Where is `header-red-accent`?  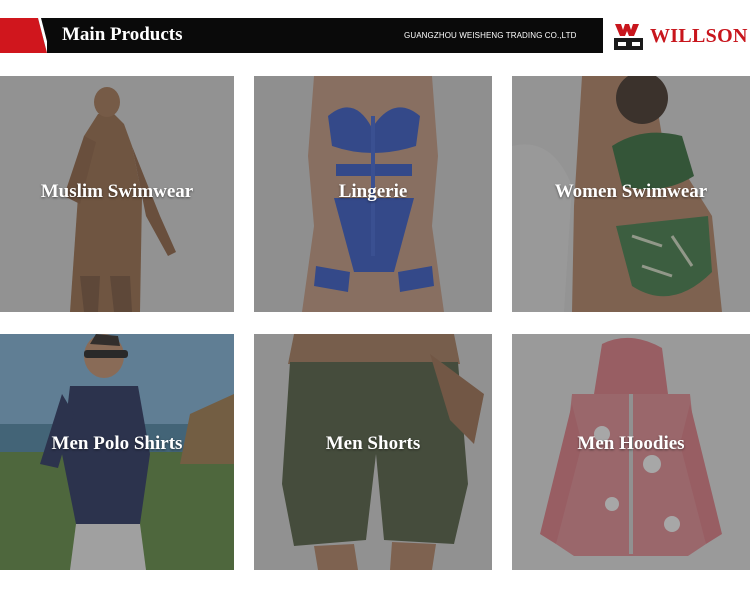 header-red-accent is located at coordinates (23, 35).